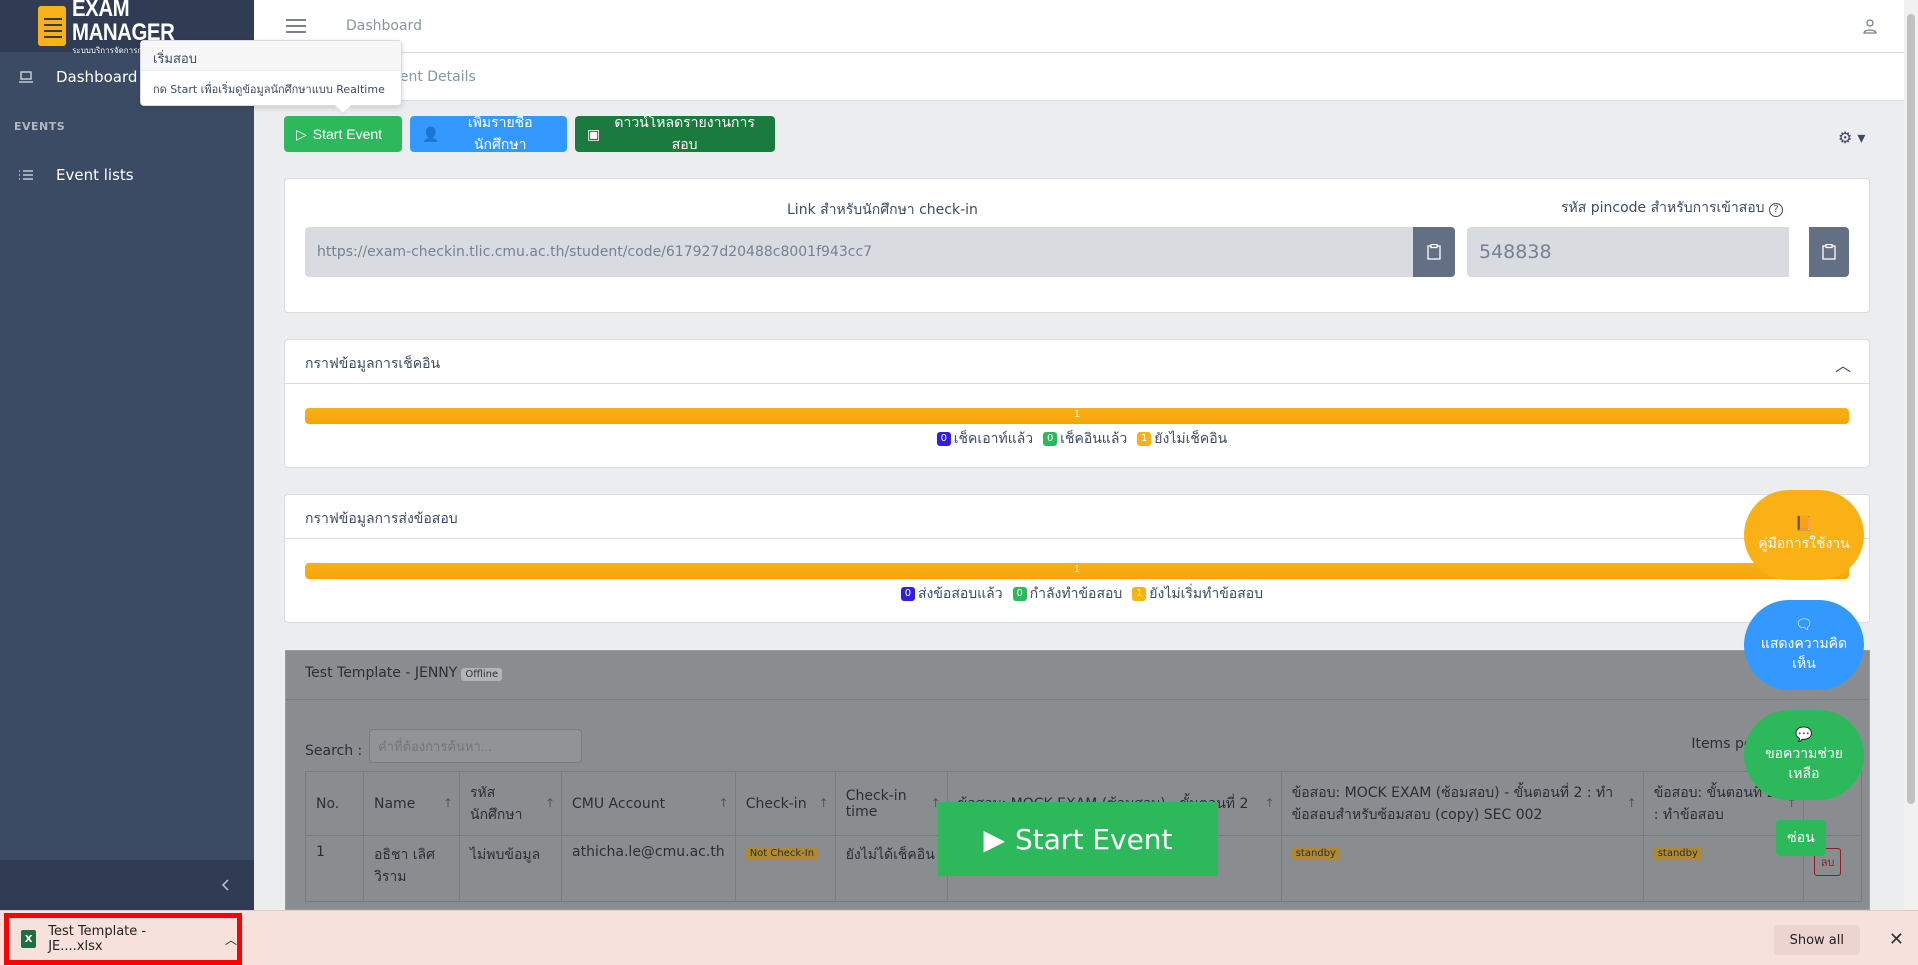  Describe the element at coordinates (891, 803) in the screenshot. I see `table-header-cell: Check-in time ↑` at that location.